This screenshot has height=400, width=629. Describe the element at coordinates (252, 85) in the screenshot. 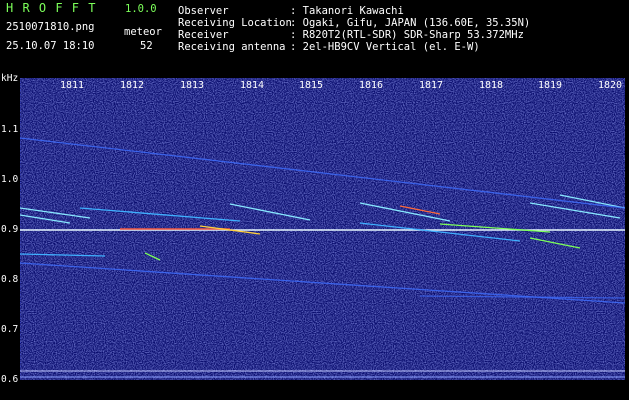

I see `minute-label: 1814` at that location.